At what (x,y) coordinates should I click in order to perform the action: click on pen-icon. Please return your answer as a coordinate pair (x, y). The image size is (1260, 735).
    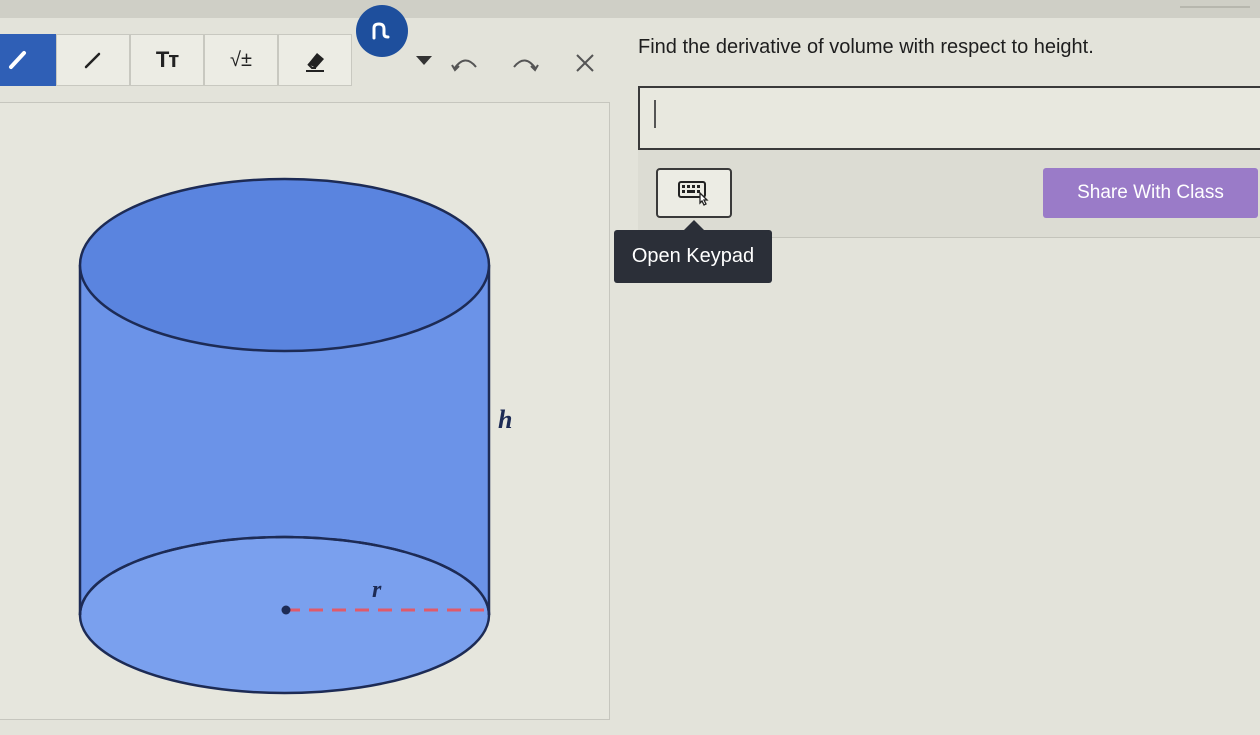
    Looking at the image, I should click on (17, 60).